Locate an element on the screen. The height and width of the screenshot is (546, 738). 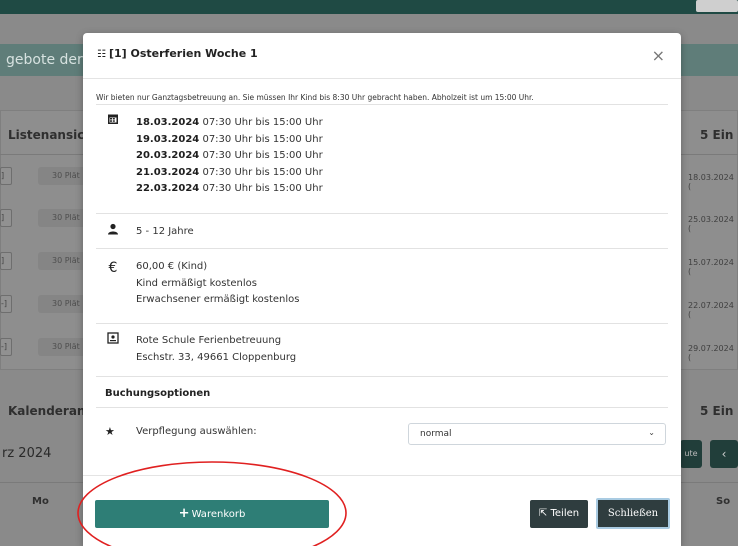
row-date: 18.03.2024 ( is located at coordinates (711, 182).